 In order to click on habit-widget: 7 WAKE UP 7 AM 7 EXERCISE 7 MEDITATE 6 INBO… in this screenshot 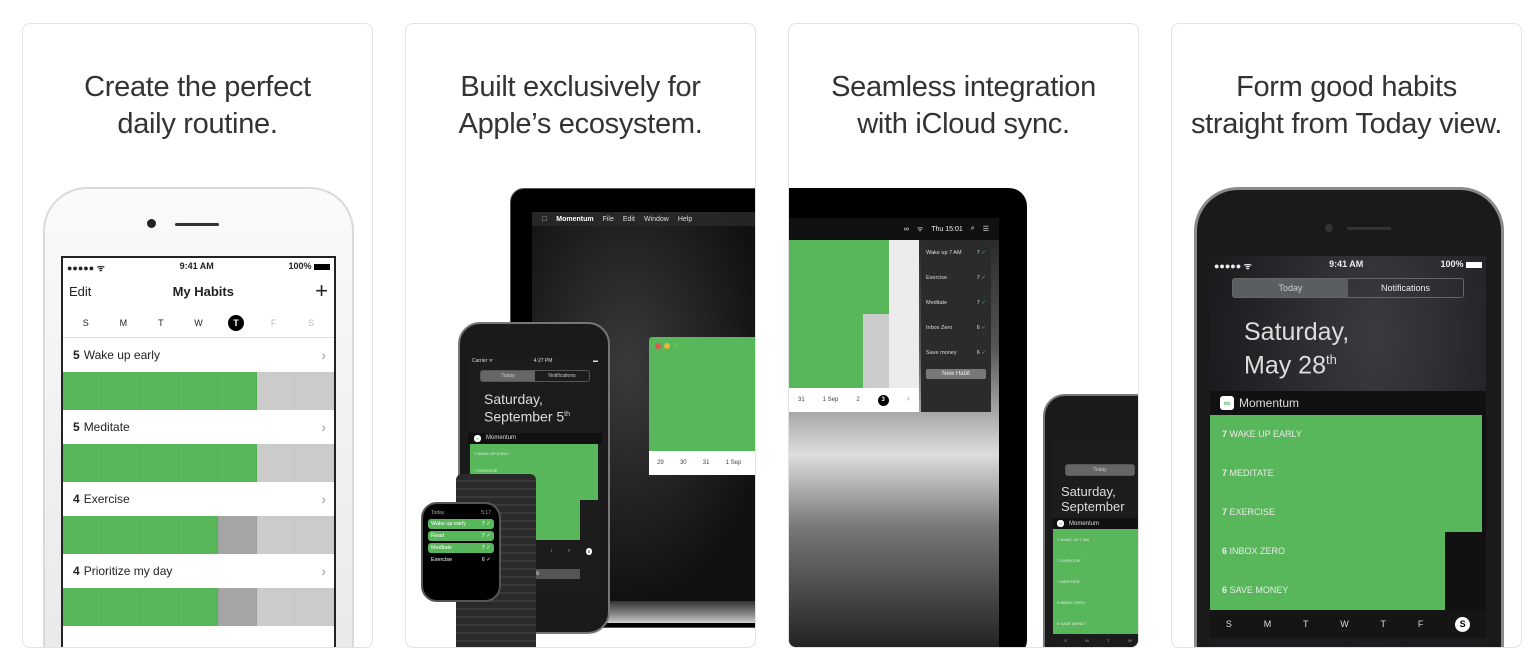, I will do `click(1095, 581)`.